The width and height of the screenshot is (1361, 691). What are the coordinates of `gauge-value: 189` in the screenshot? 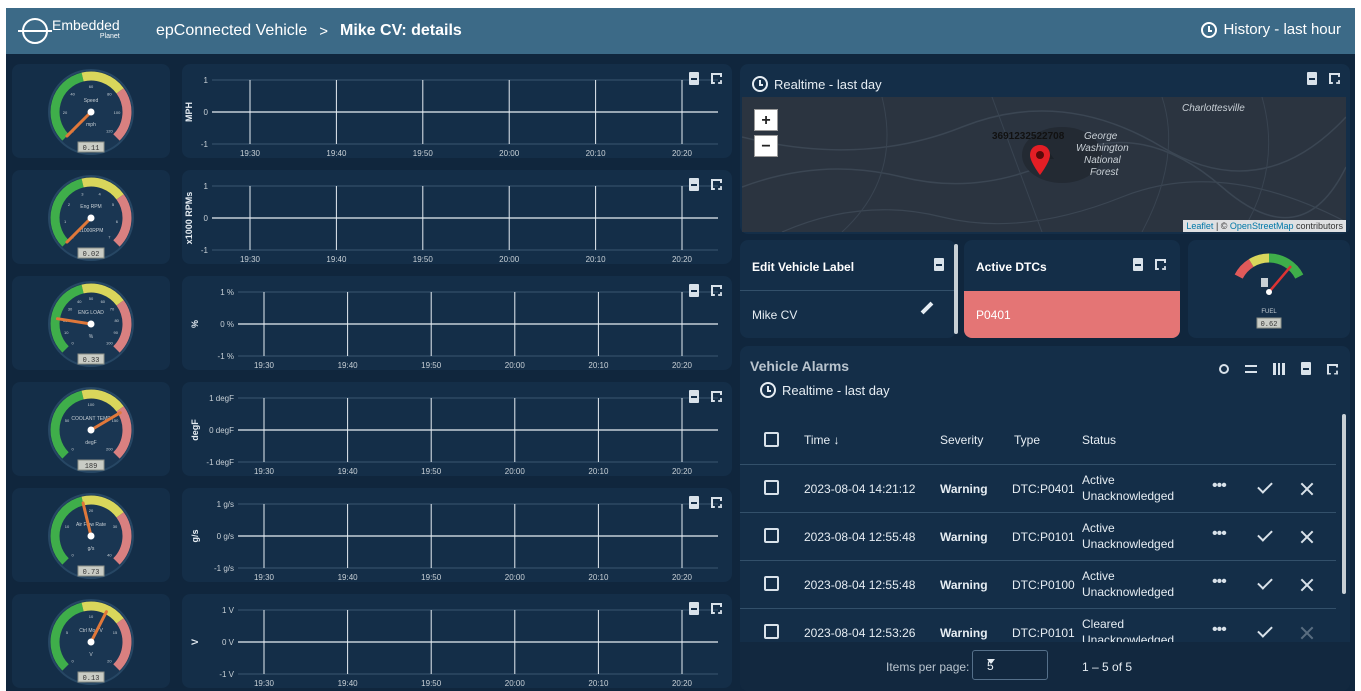 It's located at (91, 467).